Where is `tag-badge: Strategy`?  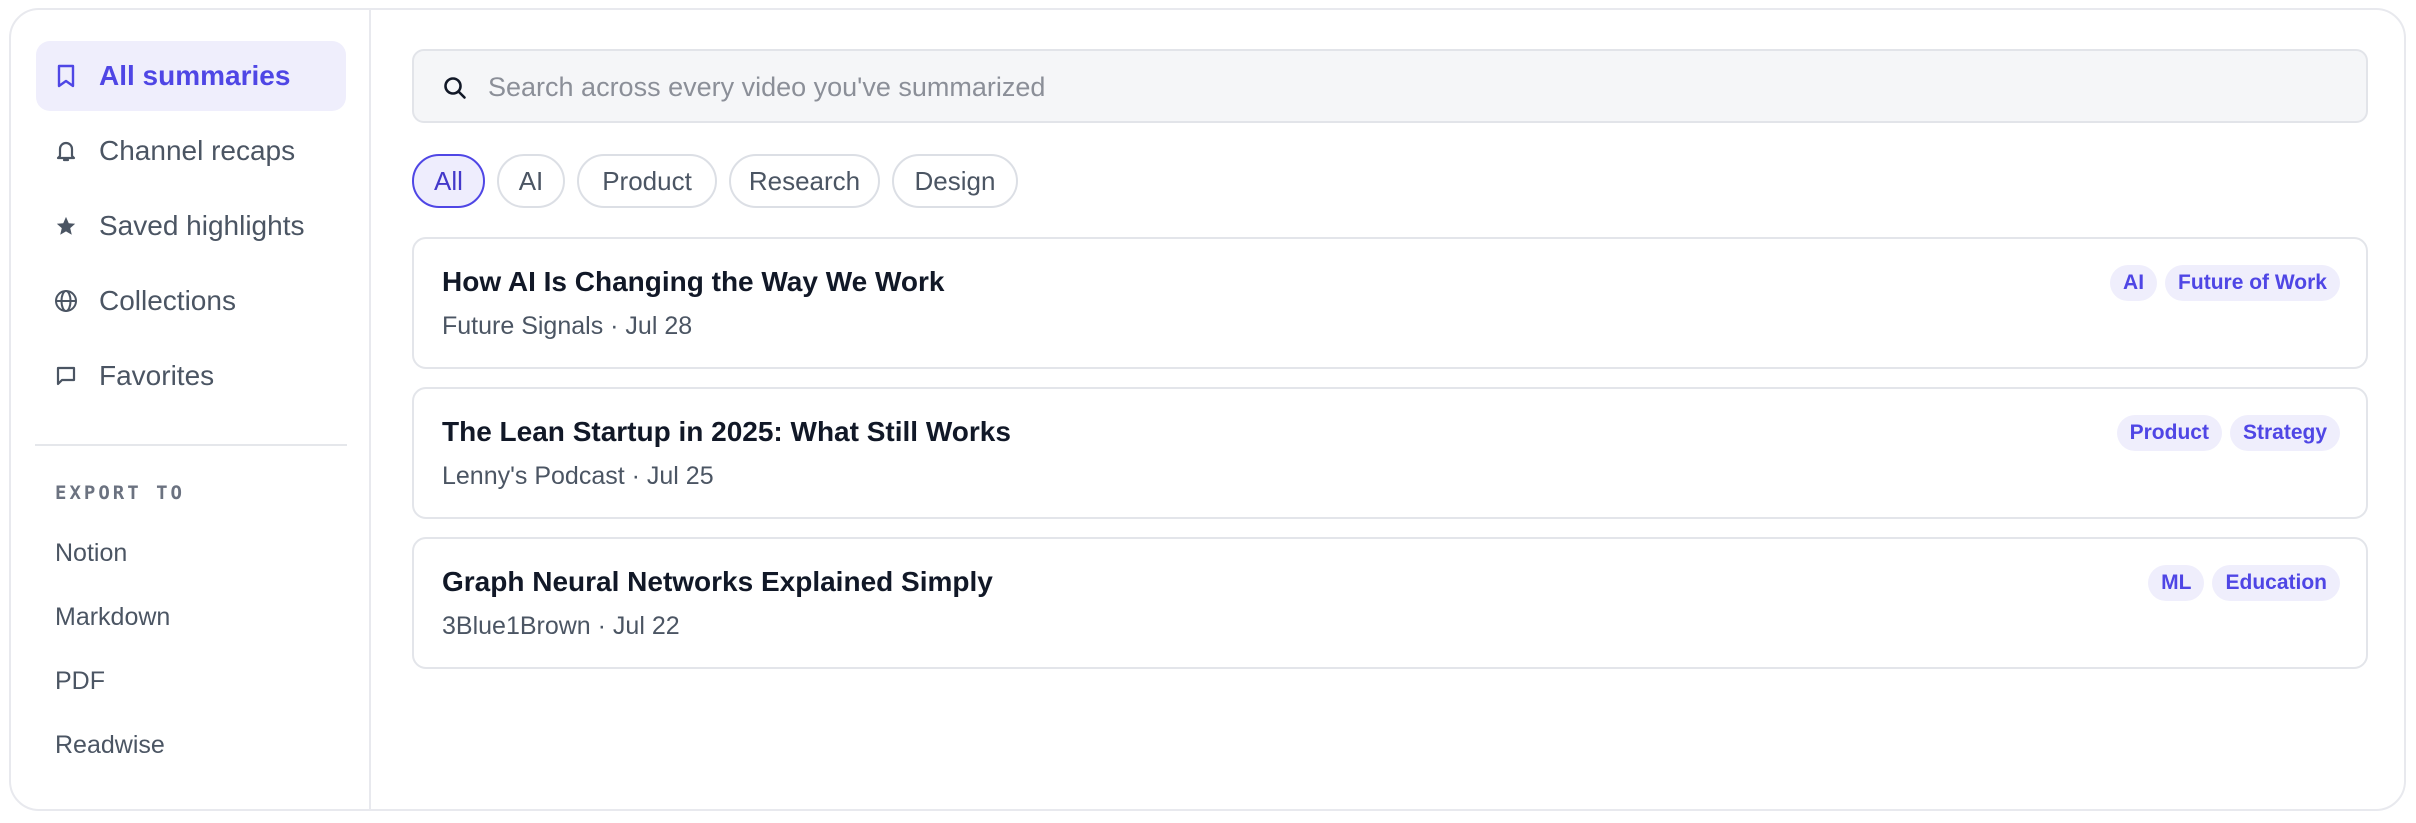
tag-badge: Strategy is located at coordinates (2284, 433).